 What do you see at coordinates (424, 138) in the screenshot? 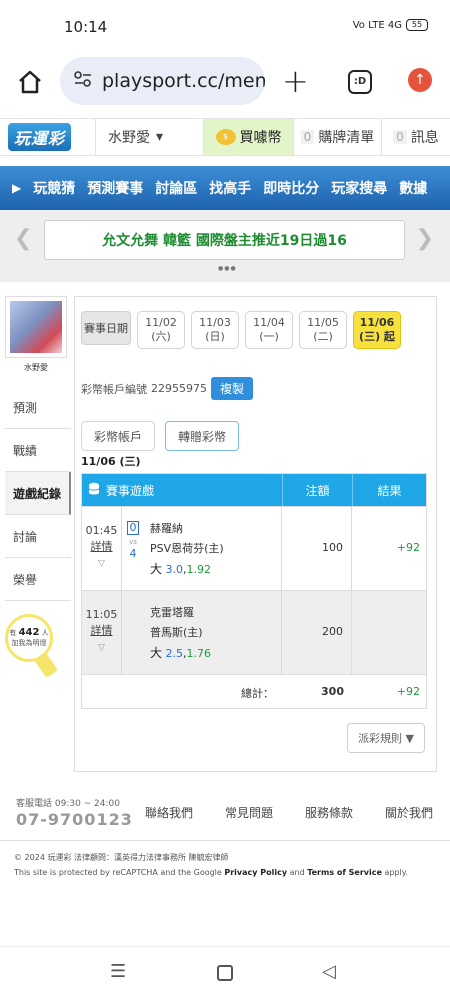
I see `message-label: 訊息` at bounding box center [424, 138].